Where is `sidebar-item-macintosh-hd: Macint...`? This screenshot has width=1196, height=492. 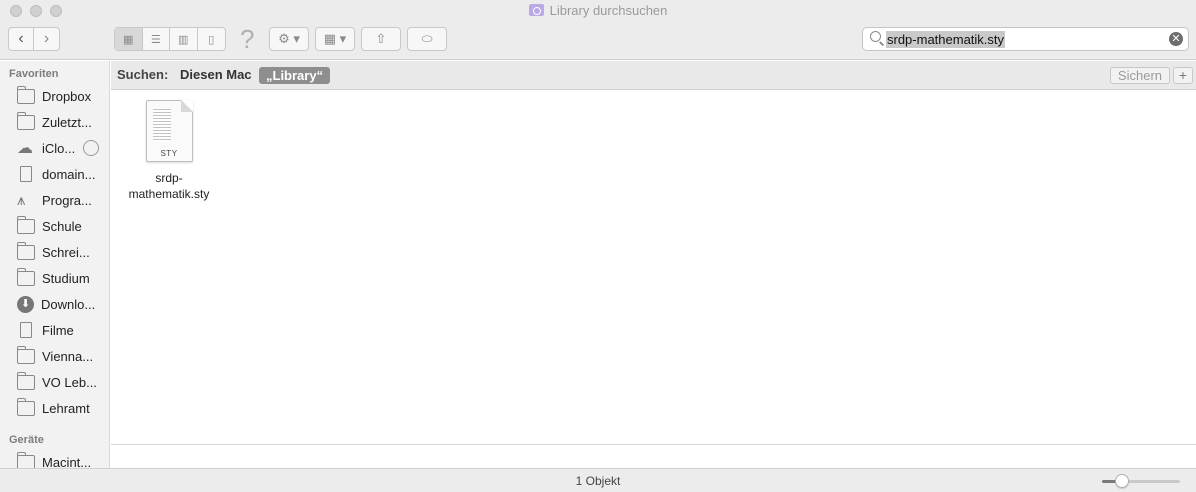
sidebar-item-macintosh-hd: Macint... is located at coordinates (54, 458).